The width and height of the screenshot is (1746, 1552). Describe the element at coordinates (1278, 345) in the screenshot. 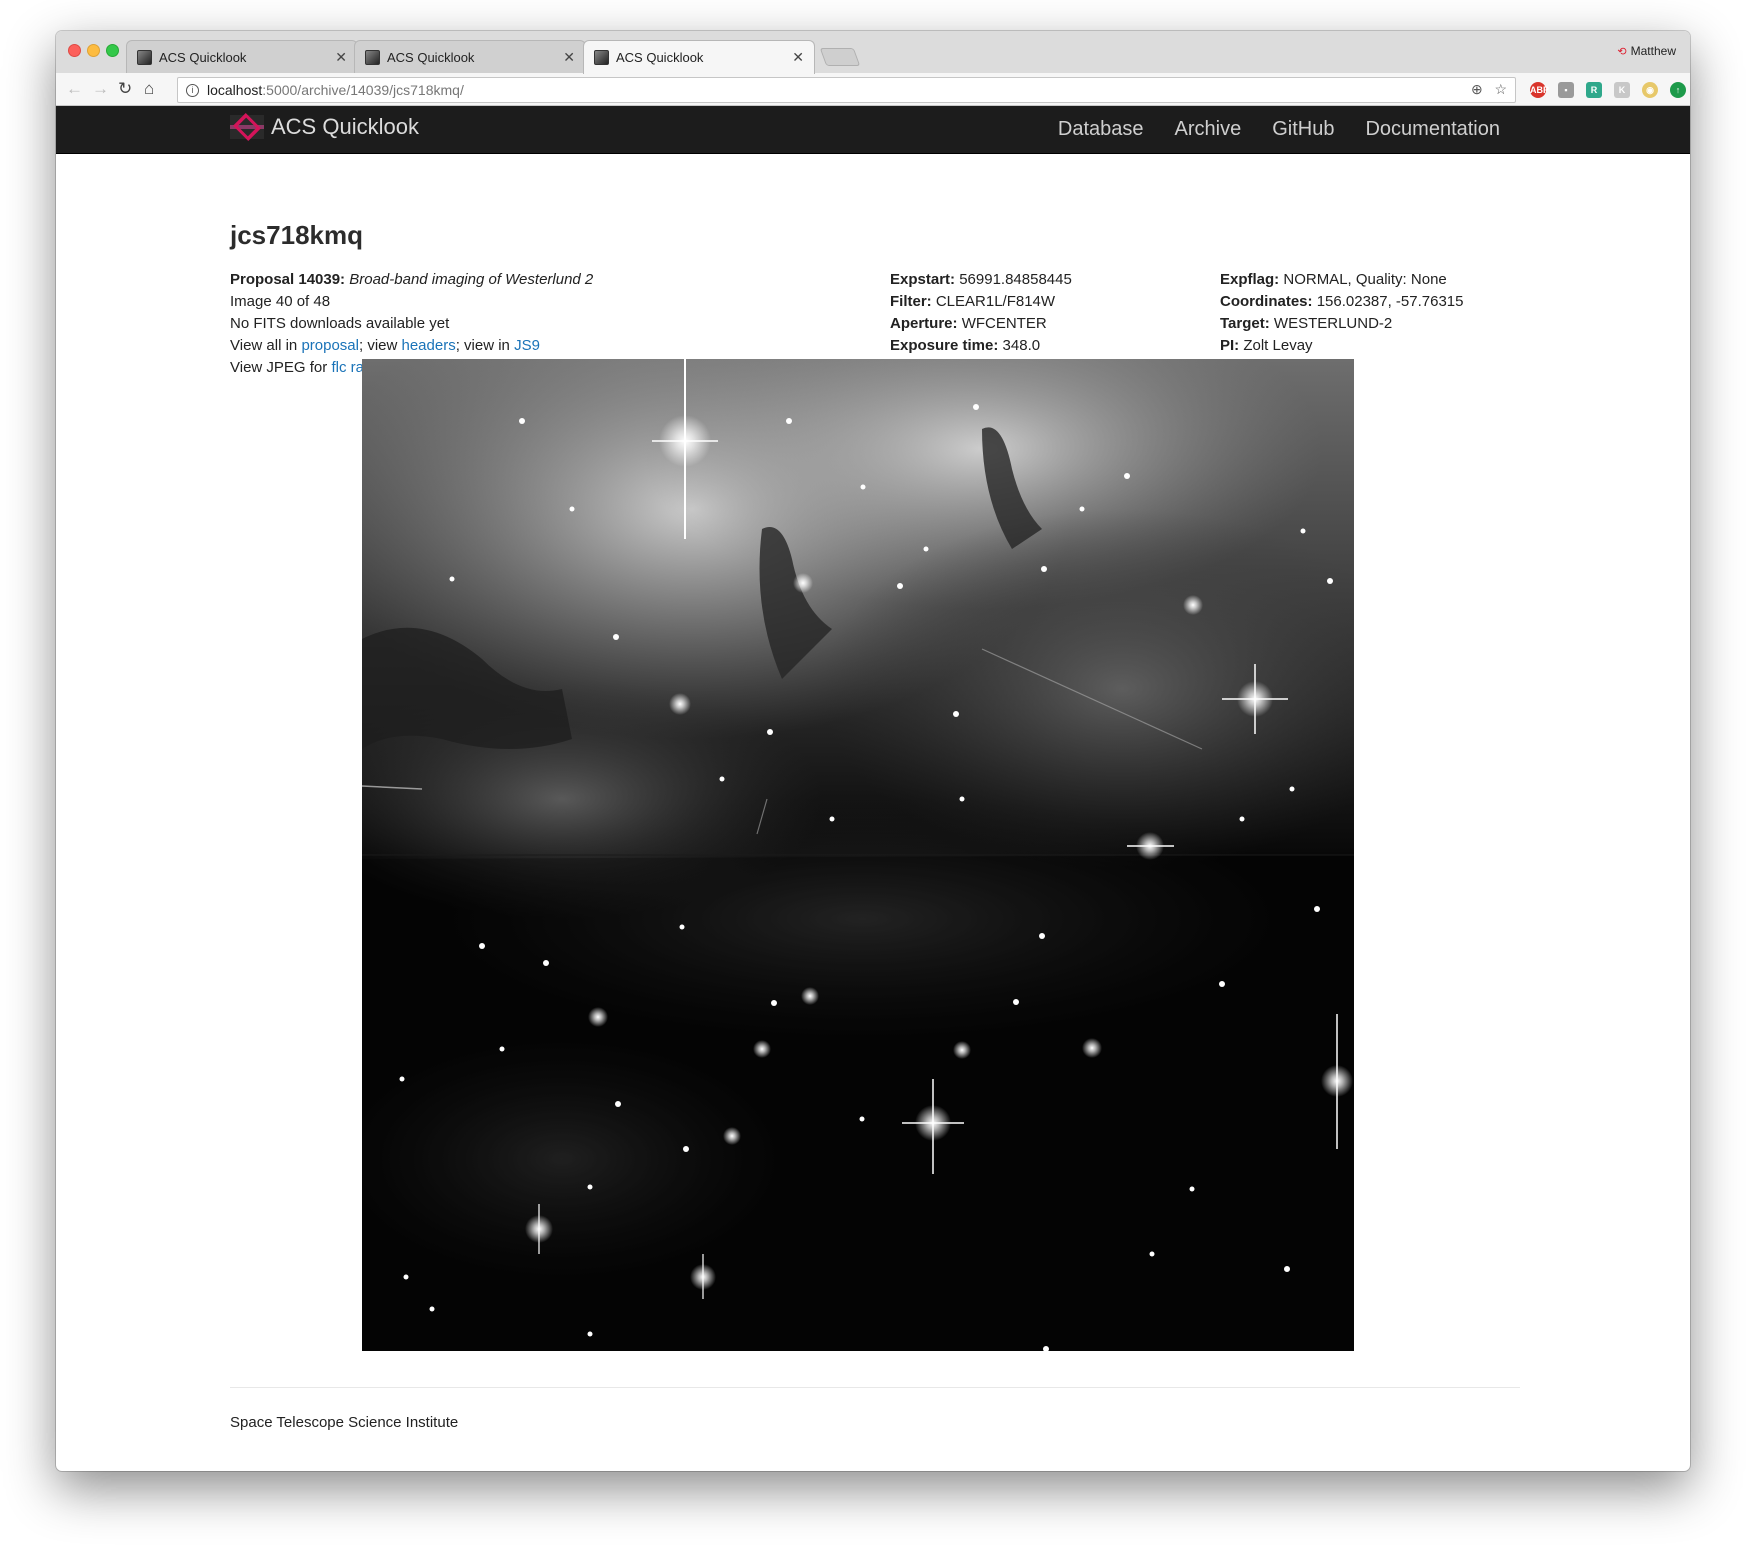

I see `pi-value: Zolt Levay` at that location.